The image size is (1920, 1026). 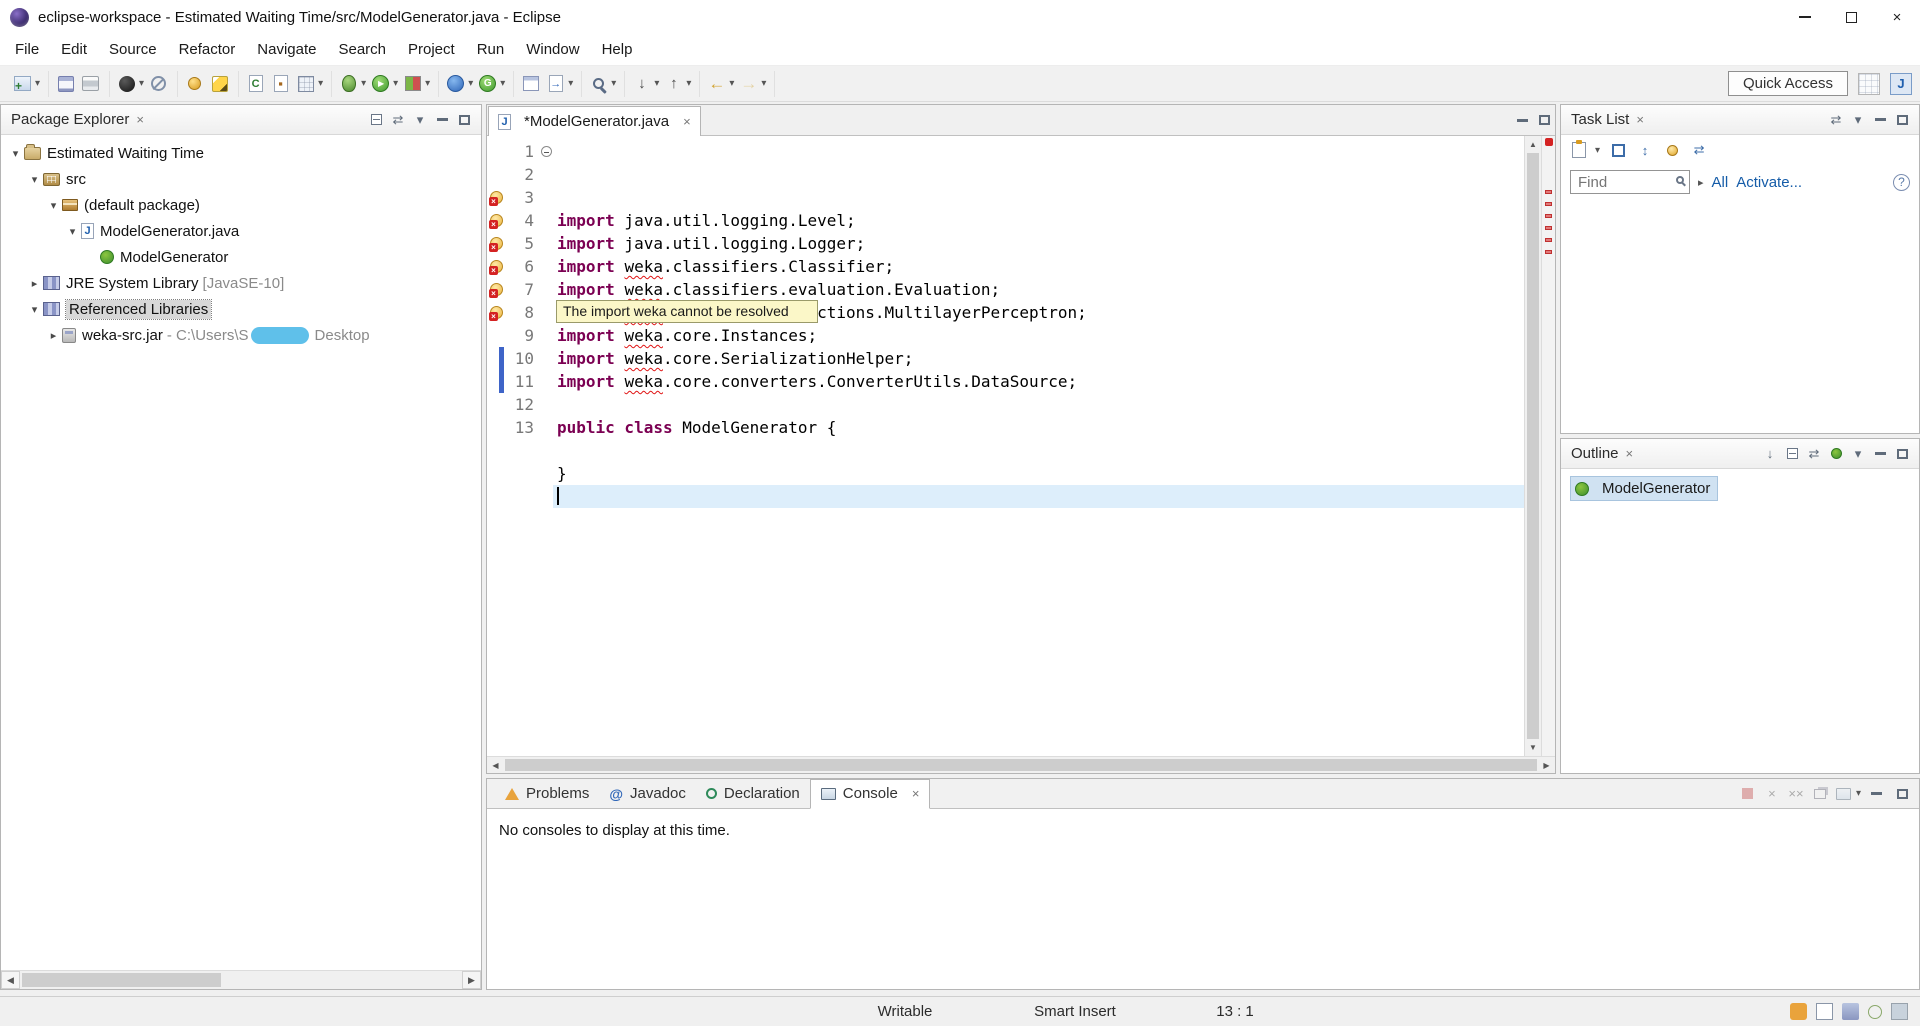 What do you see at coordinates (1897, 17) in the screenshot?
I see `close-window-button: ×` at bounding box center [1897, 17].